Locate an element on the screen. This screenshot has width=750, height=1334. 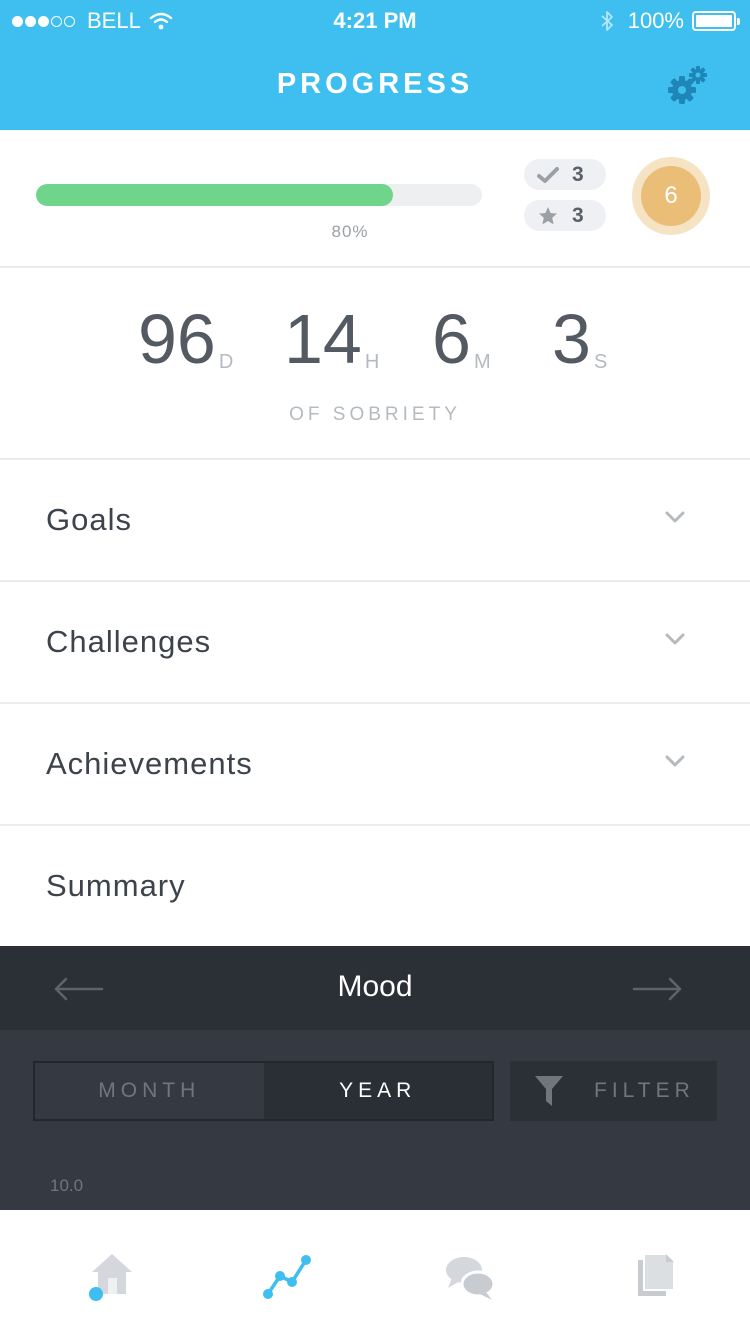
range-year-option: YEAR is located at coordinates (377, 1091).